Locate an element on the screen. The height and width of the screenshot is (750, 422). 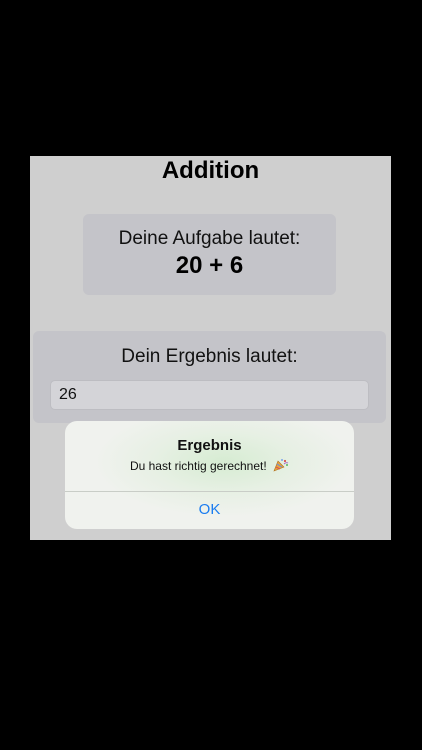
result-input: 26 is located at coordinates (209, 395).